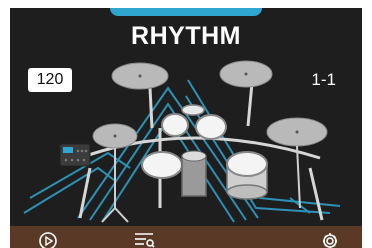  I want to click on drum-module, so click(75, 155).